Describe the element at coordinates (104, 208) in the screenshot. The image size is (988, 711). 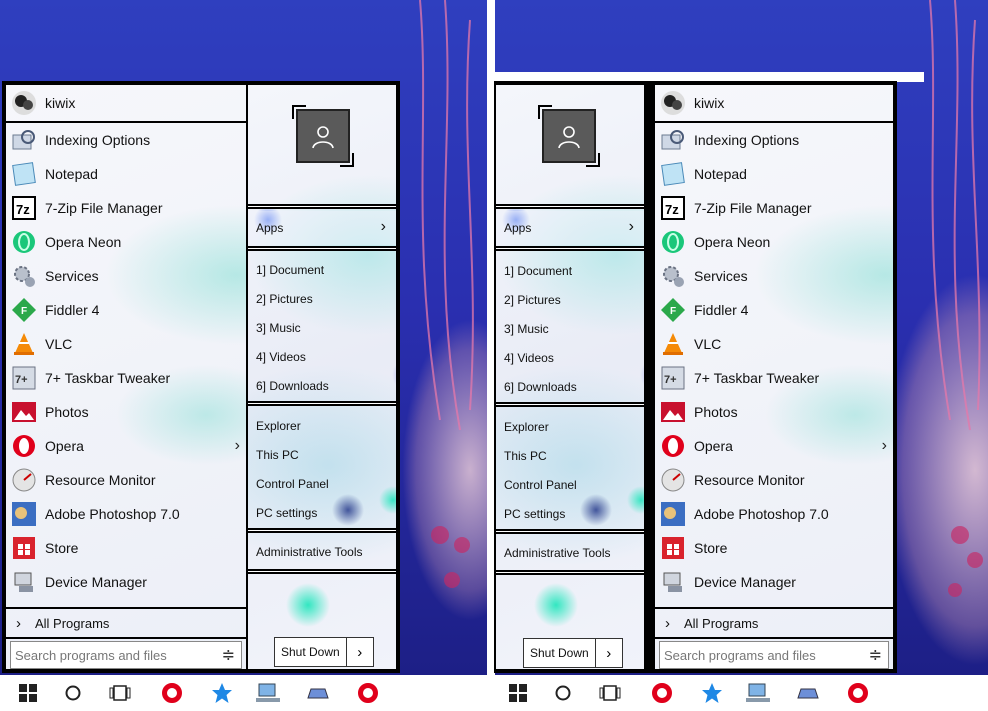
I see `program-label: 7-Zip File Manager` at that location.